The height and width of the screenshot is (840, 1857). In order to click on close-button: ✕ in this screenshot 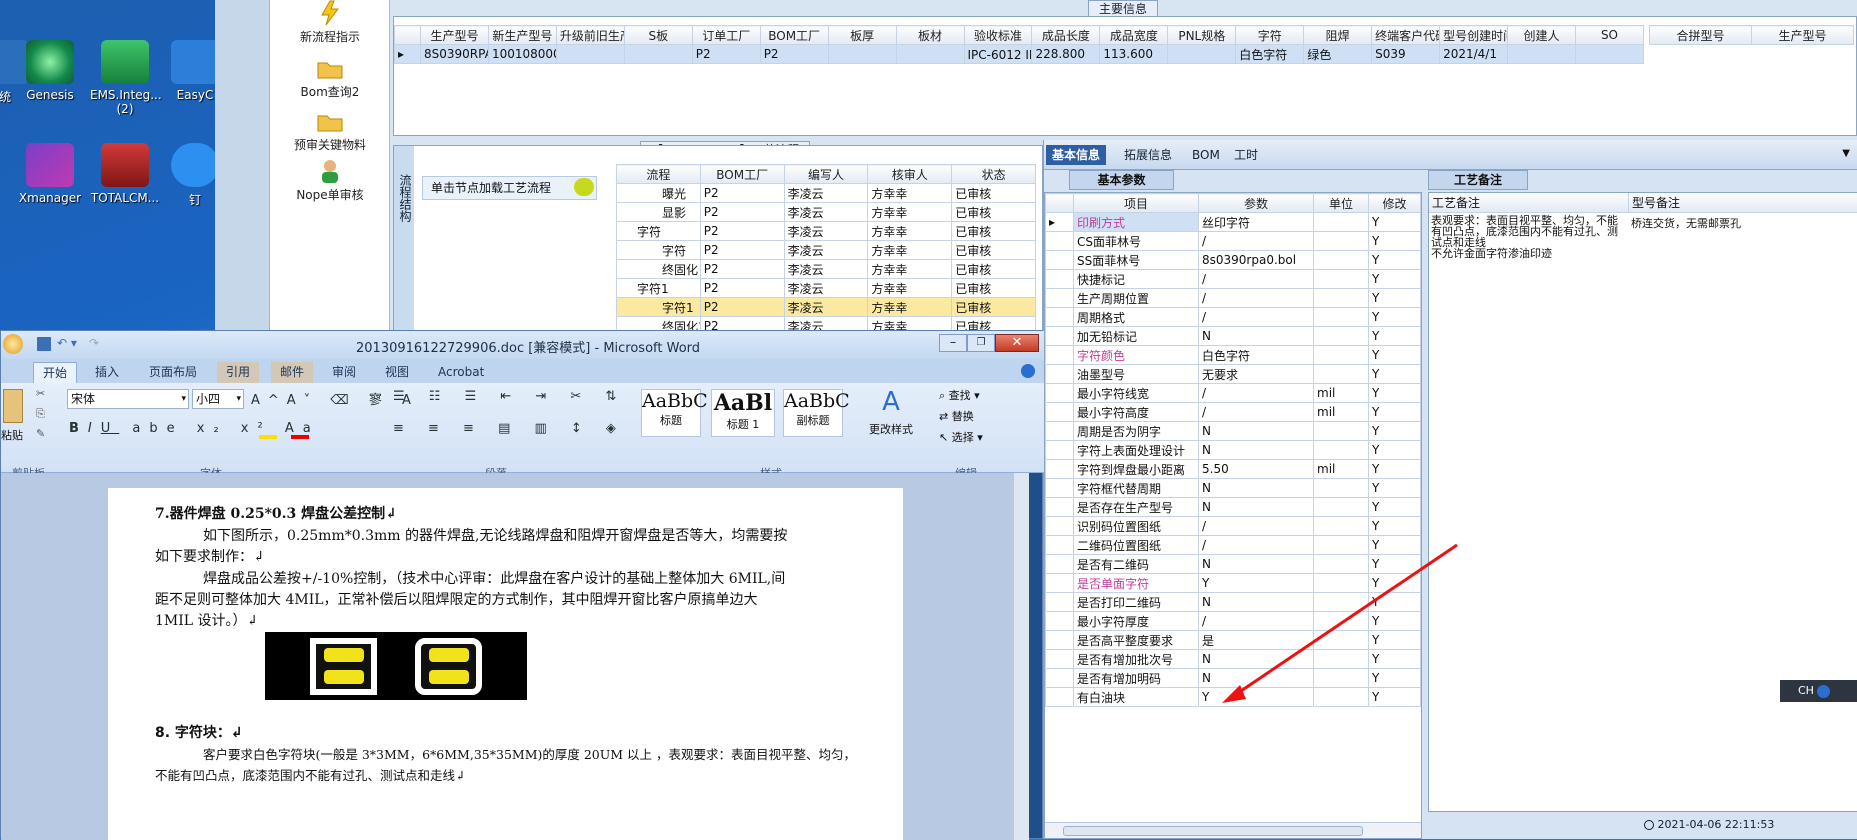, I will do `click(1017, 343)`.